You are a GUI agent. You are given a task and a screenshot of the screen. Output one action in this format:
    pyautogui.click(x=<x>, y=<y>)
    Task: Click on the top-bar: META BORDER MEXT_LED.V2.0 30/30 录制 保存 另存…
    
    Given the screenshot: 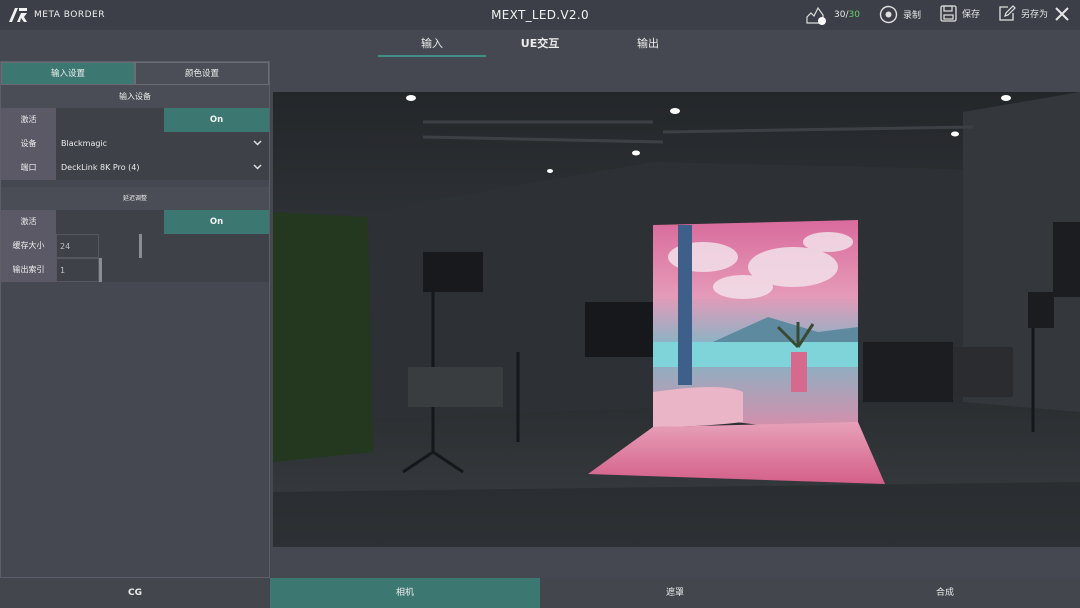 What is the action you would take?
    pyautogui.click(x=540, y=15)
    